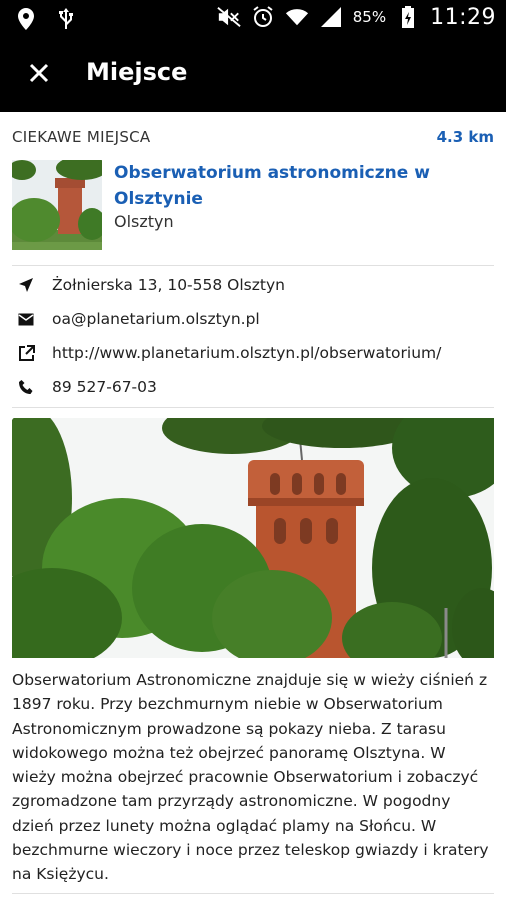 The width and height of the screenshot is (506, 900). Describe the element at coordinates (369, 17) in the screenshot. I see `battery-percent: 85%` at that location.